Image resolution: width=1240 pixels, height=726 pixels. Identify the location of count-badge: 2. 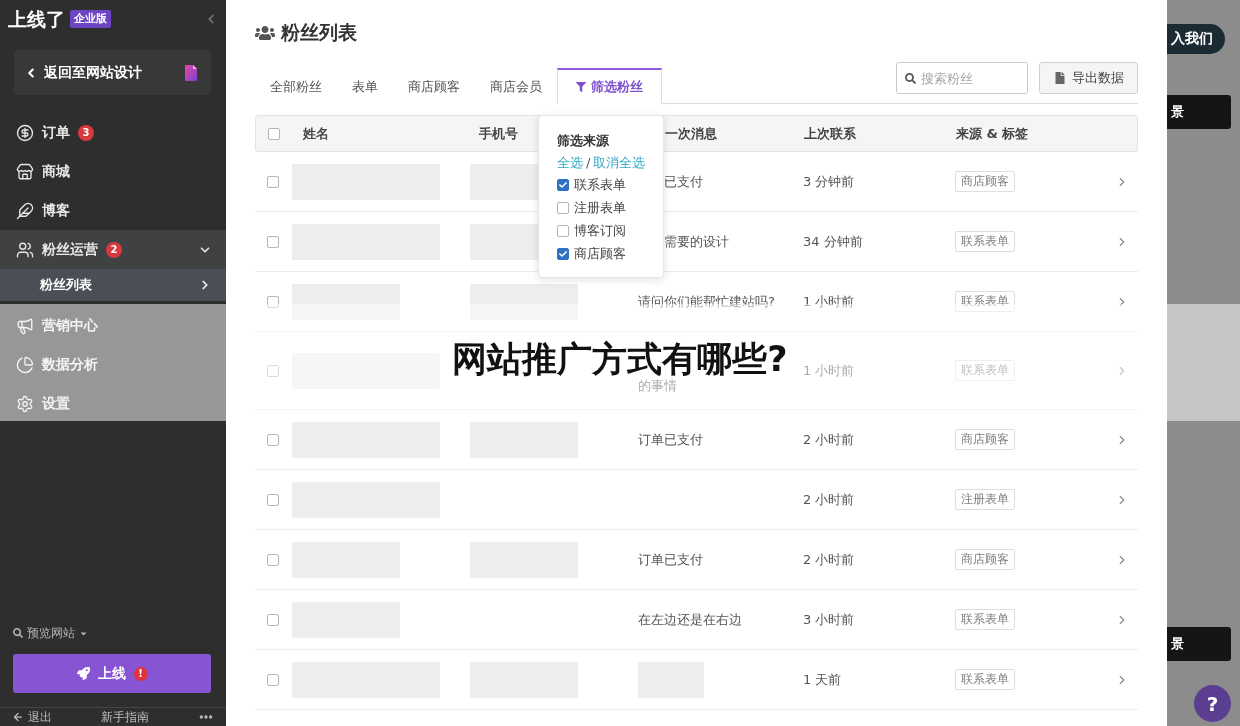
(114, 249).